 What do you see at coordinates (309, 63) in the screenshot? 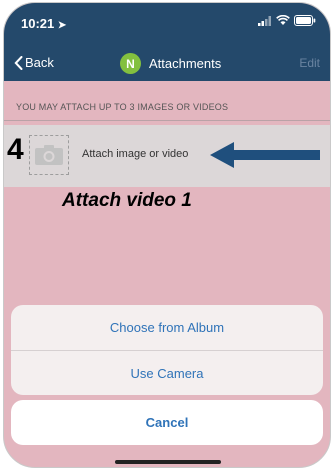
I see `edit-button: Edit` at bounding box center [309, 63].